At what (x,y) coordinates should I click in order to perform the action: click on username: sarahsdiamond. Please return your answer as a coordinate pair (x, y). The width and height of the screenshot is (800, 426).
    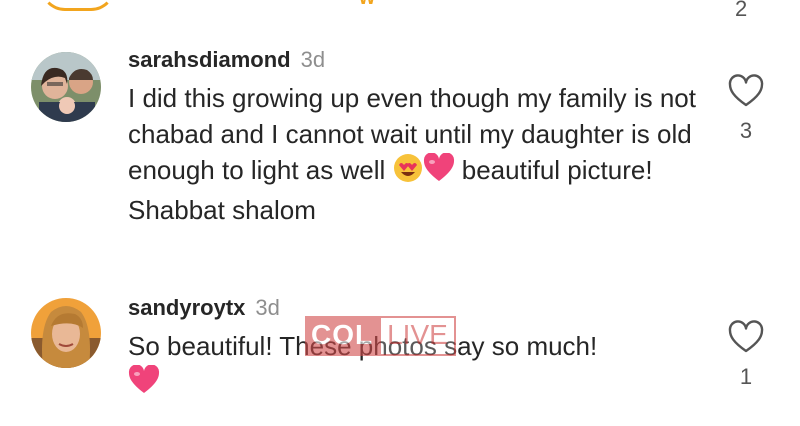
    Looking at the image, I should click on (209, 59).